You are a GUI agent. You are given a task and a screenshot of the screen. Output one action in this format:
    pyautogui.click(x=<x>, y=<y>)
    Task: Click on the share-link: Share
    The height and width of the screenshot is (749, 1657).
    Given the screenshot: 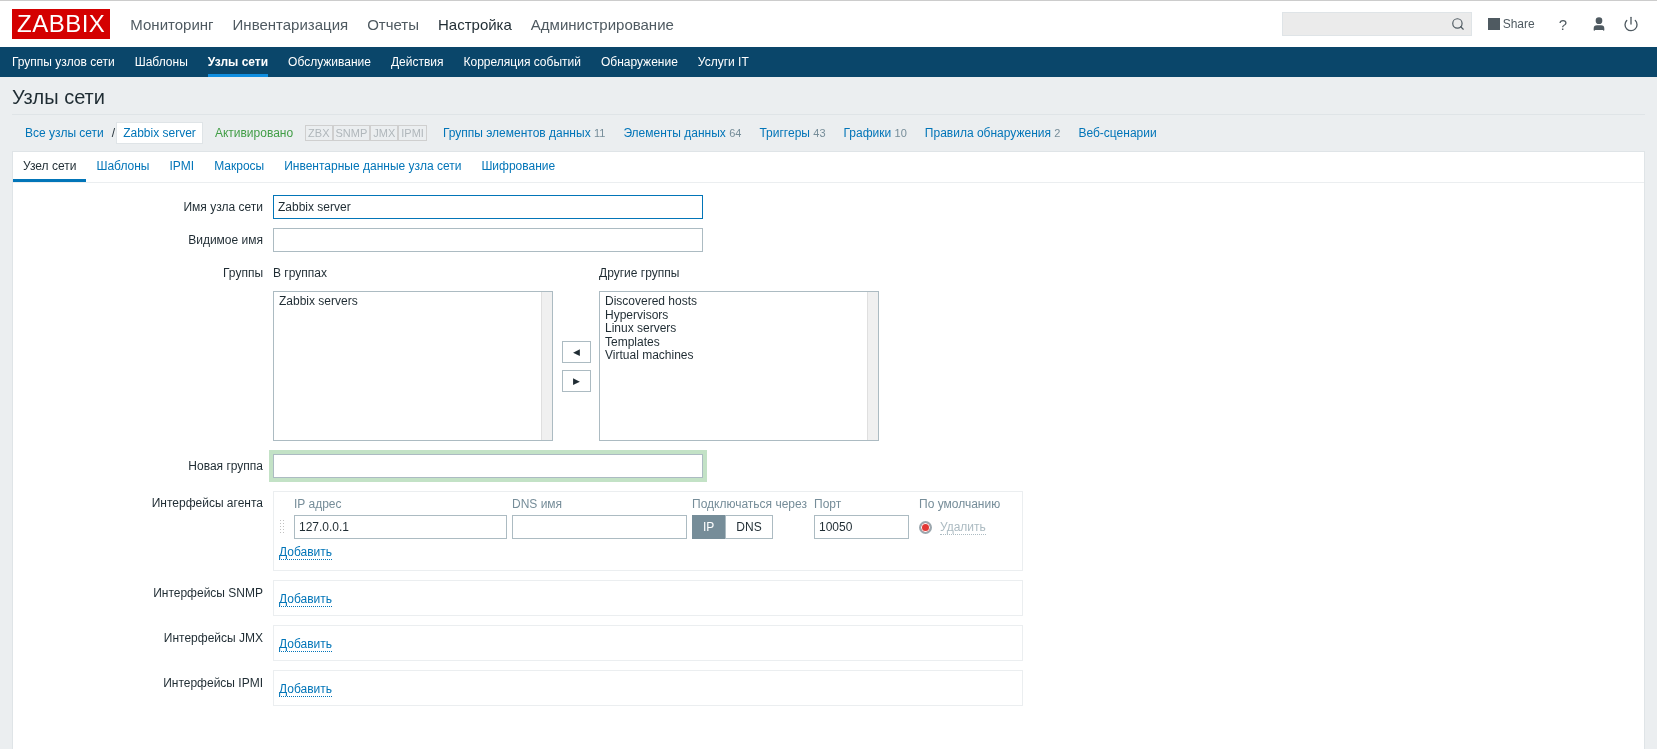 What is the action you would take?
    pyautogui.click(x=1511, y=24)
    